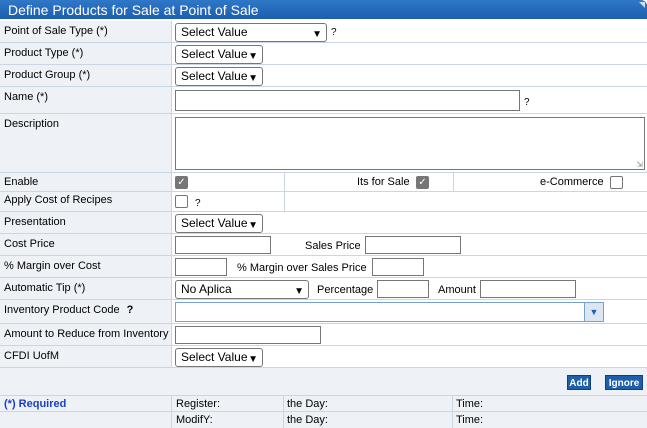 The width and height of the screenshot is (647, 428). What do you see at coordinates (86, 356) in the screenshot?
I see `cfdi-uofm-label: CFDI UofM` at bounding box center [86, 356].